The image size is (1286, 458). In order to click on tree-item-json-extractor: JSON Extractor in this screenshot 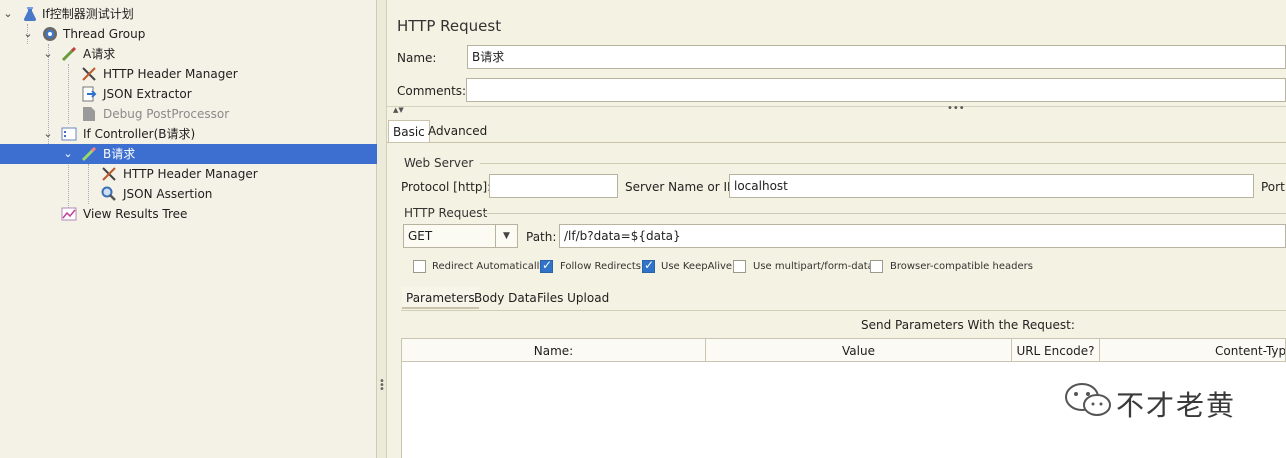, I will do `click(188, 94)`.